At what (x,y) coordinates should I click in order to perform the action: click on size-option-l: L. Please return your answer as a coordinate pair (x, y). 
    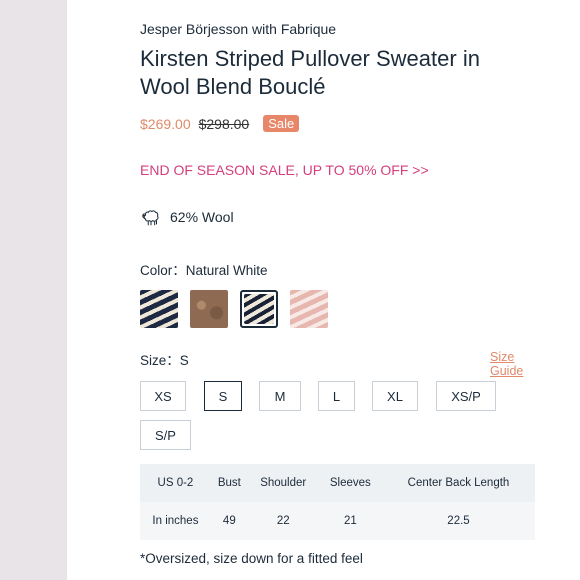
    Looking at the image, I should click on (336, 396).